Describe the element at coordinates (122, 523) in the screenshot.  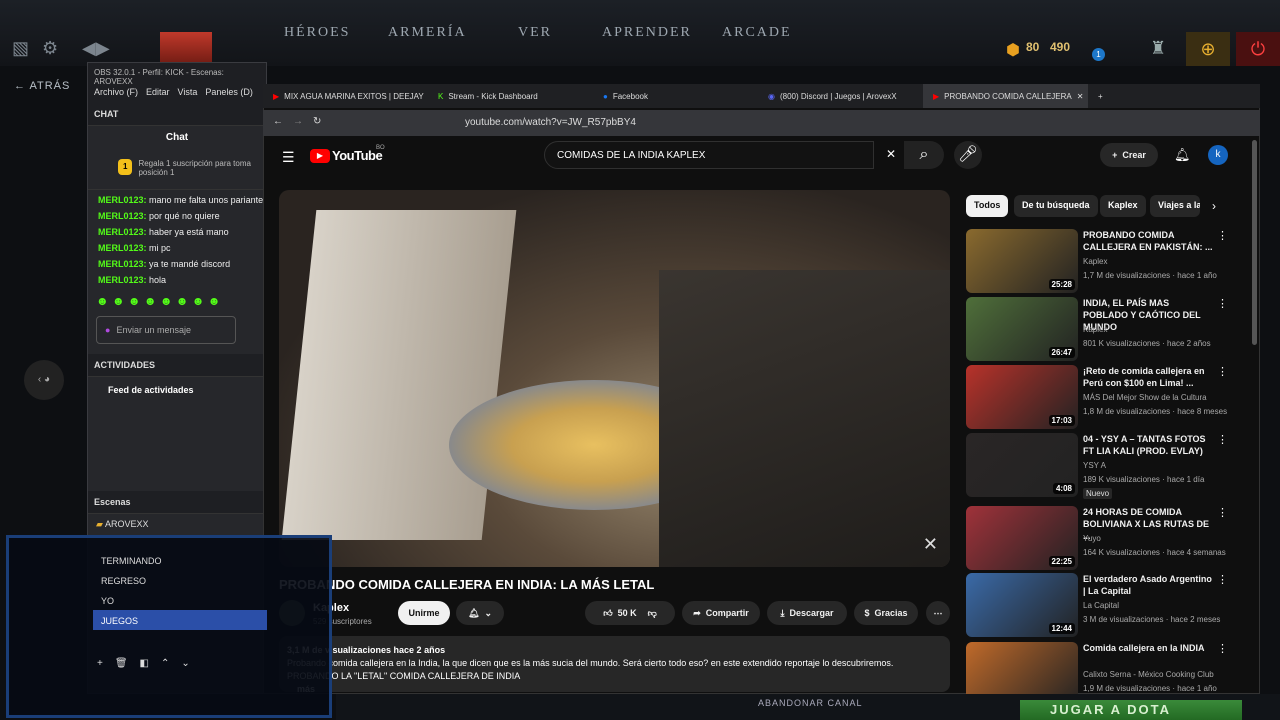
I see `scene-item: ▰ AROVEXX` at that location.